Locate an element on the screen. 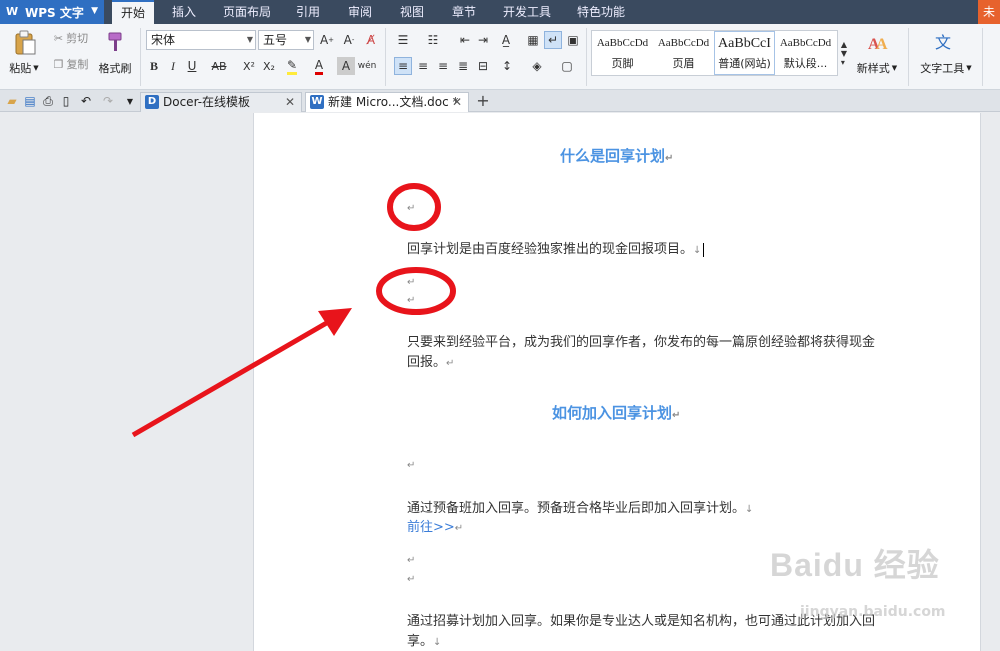 The width and height of the screenshot is (1000, 651). paragraph-text: 回报。 is located at coordinates (427, 362).